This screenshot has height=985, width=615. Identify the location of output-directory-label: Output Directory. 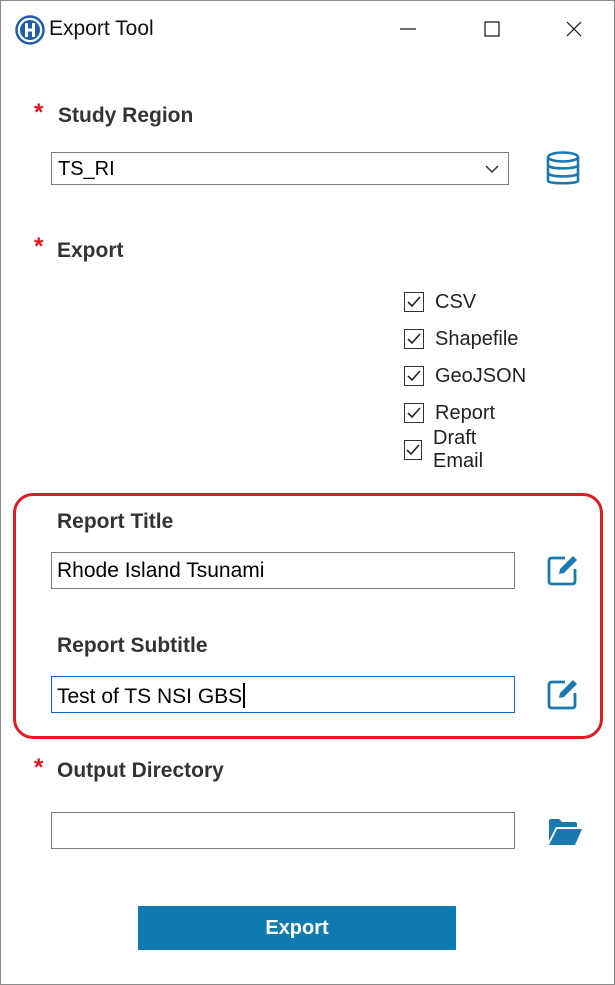
(140, 770).